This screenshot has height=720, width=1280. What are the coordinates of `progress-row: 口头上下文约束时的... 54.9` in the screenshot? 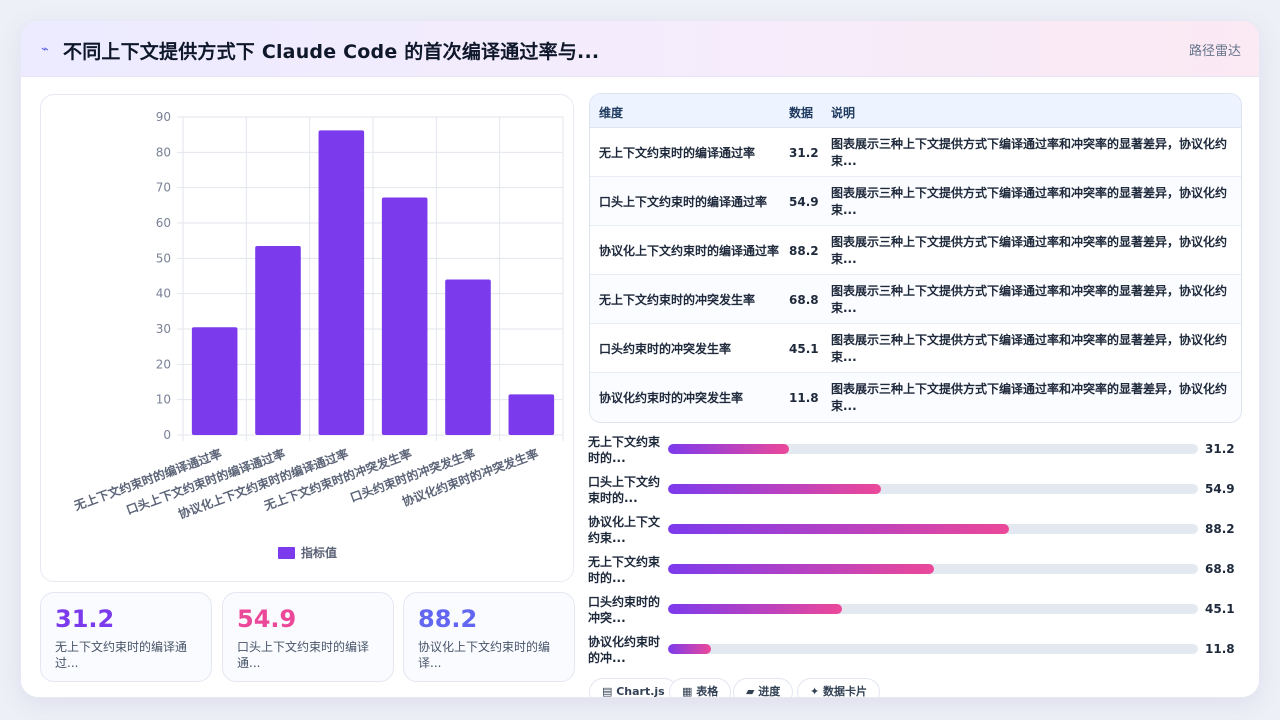 It's located at (918, 490).